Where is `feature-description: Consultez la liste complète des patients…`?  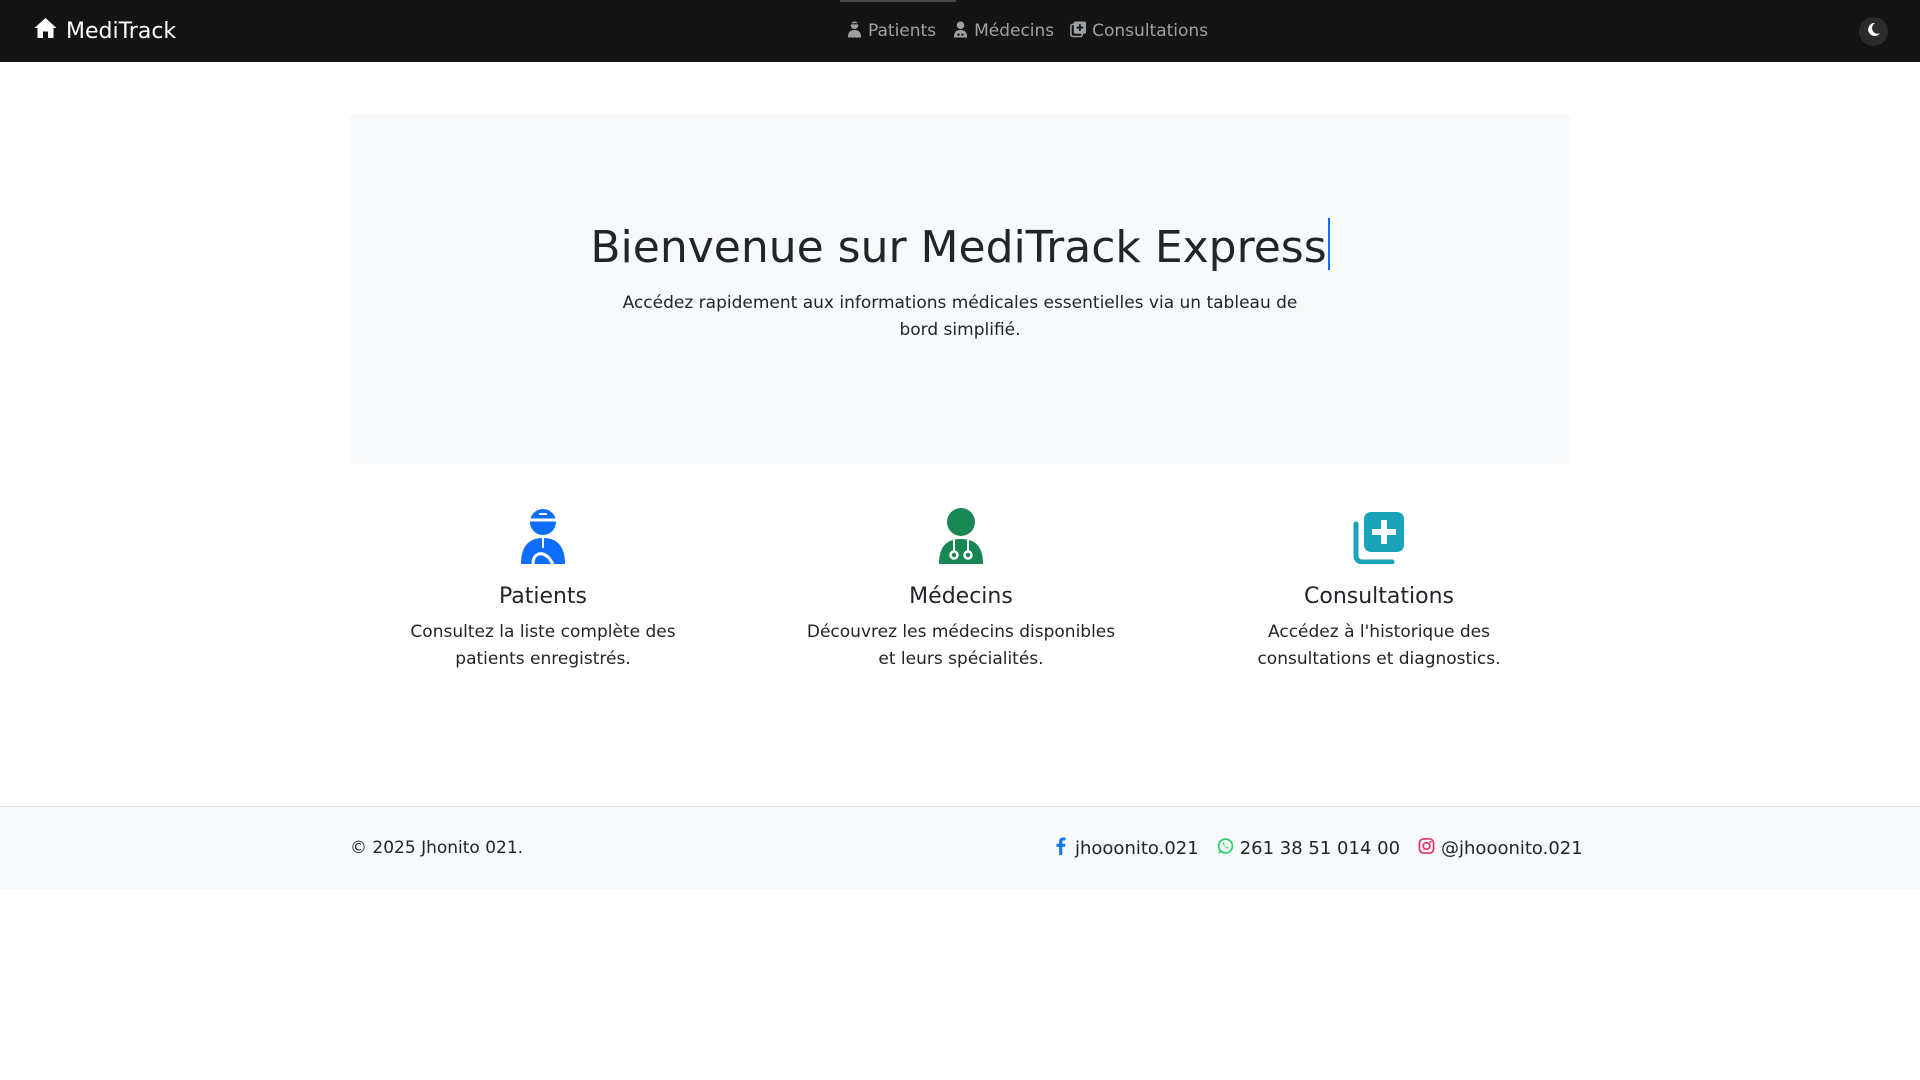 feature-description: Consultez la liste complète des patients… is located at coordinates (543, 645).